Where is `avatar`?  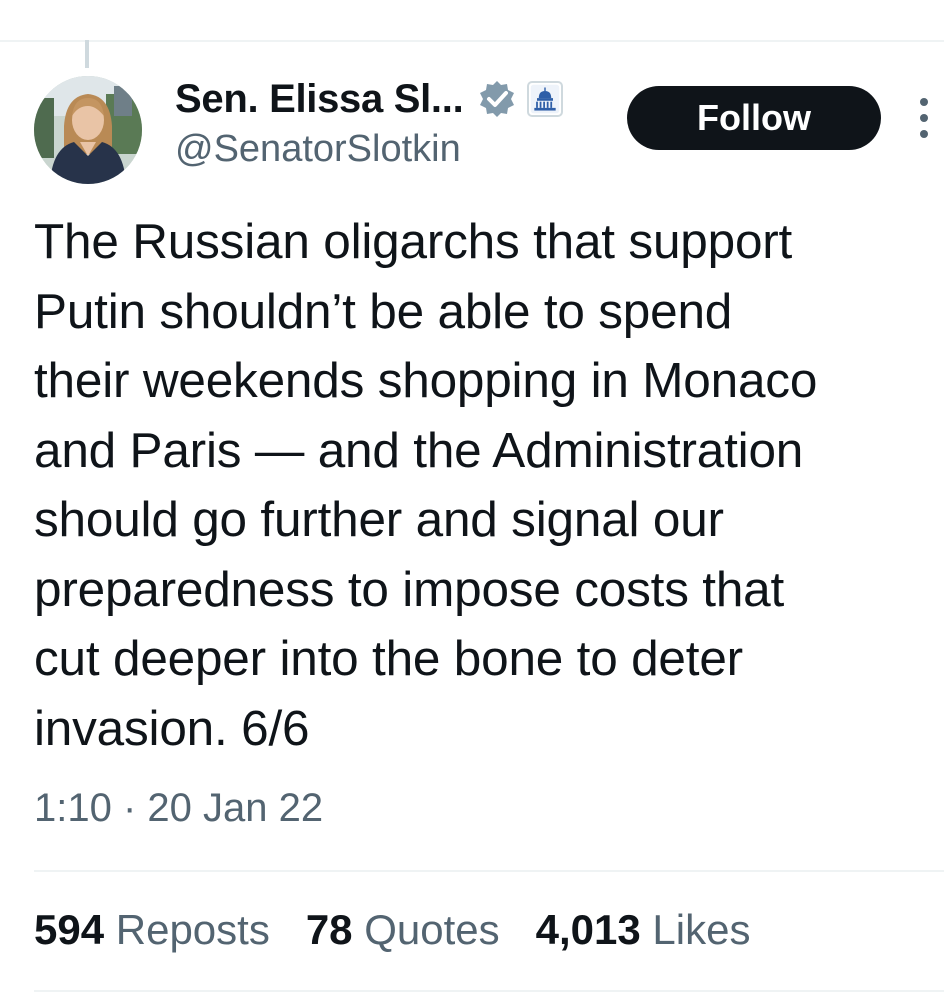
avatar is located at coordinates (88, 130).